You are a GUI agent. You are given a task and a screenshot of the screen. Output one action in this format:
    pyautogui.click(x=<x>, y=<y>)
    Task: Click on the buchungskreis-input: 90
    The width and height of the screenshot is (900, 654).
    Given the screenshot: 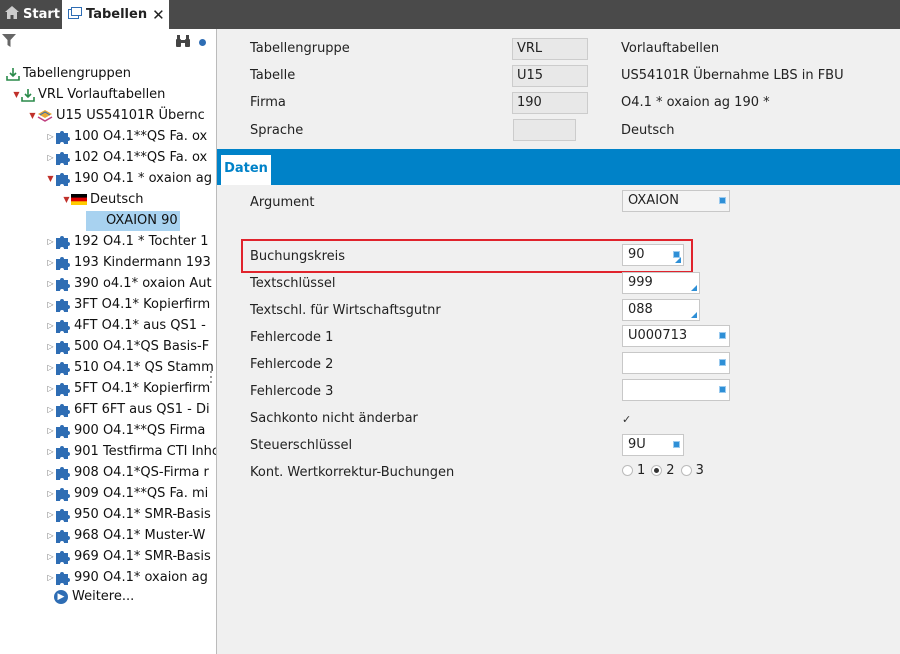 What is the action you would take?
    pyautogui.click(x=653, y=255)
    